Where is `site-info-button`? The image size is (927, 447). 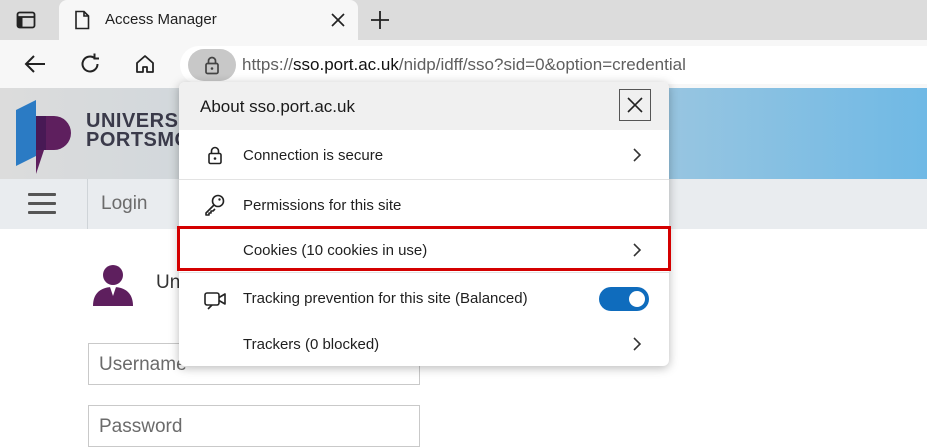 site-info-button is located at coordinates (212, 65).